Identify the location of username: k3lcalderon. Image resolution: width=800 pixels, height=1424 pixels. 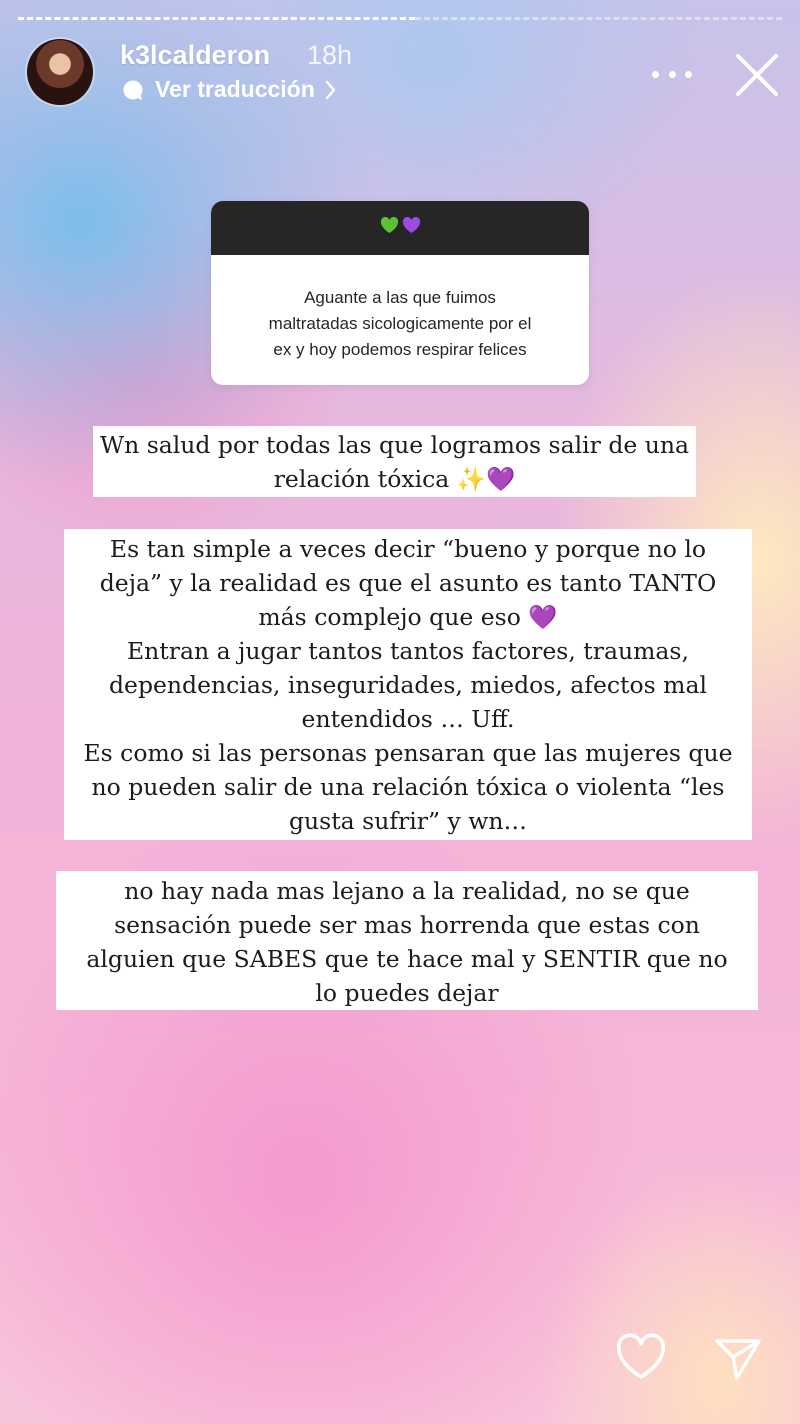
(195, 55).